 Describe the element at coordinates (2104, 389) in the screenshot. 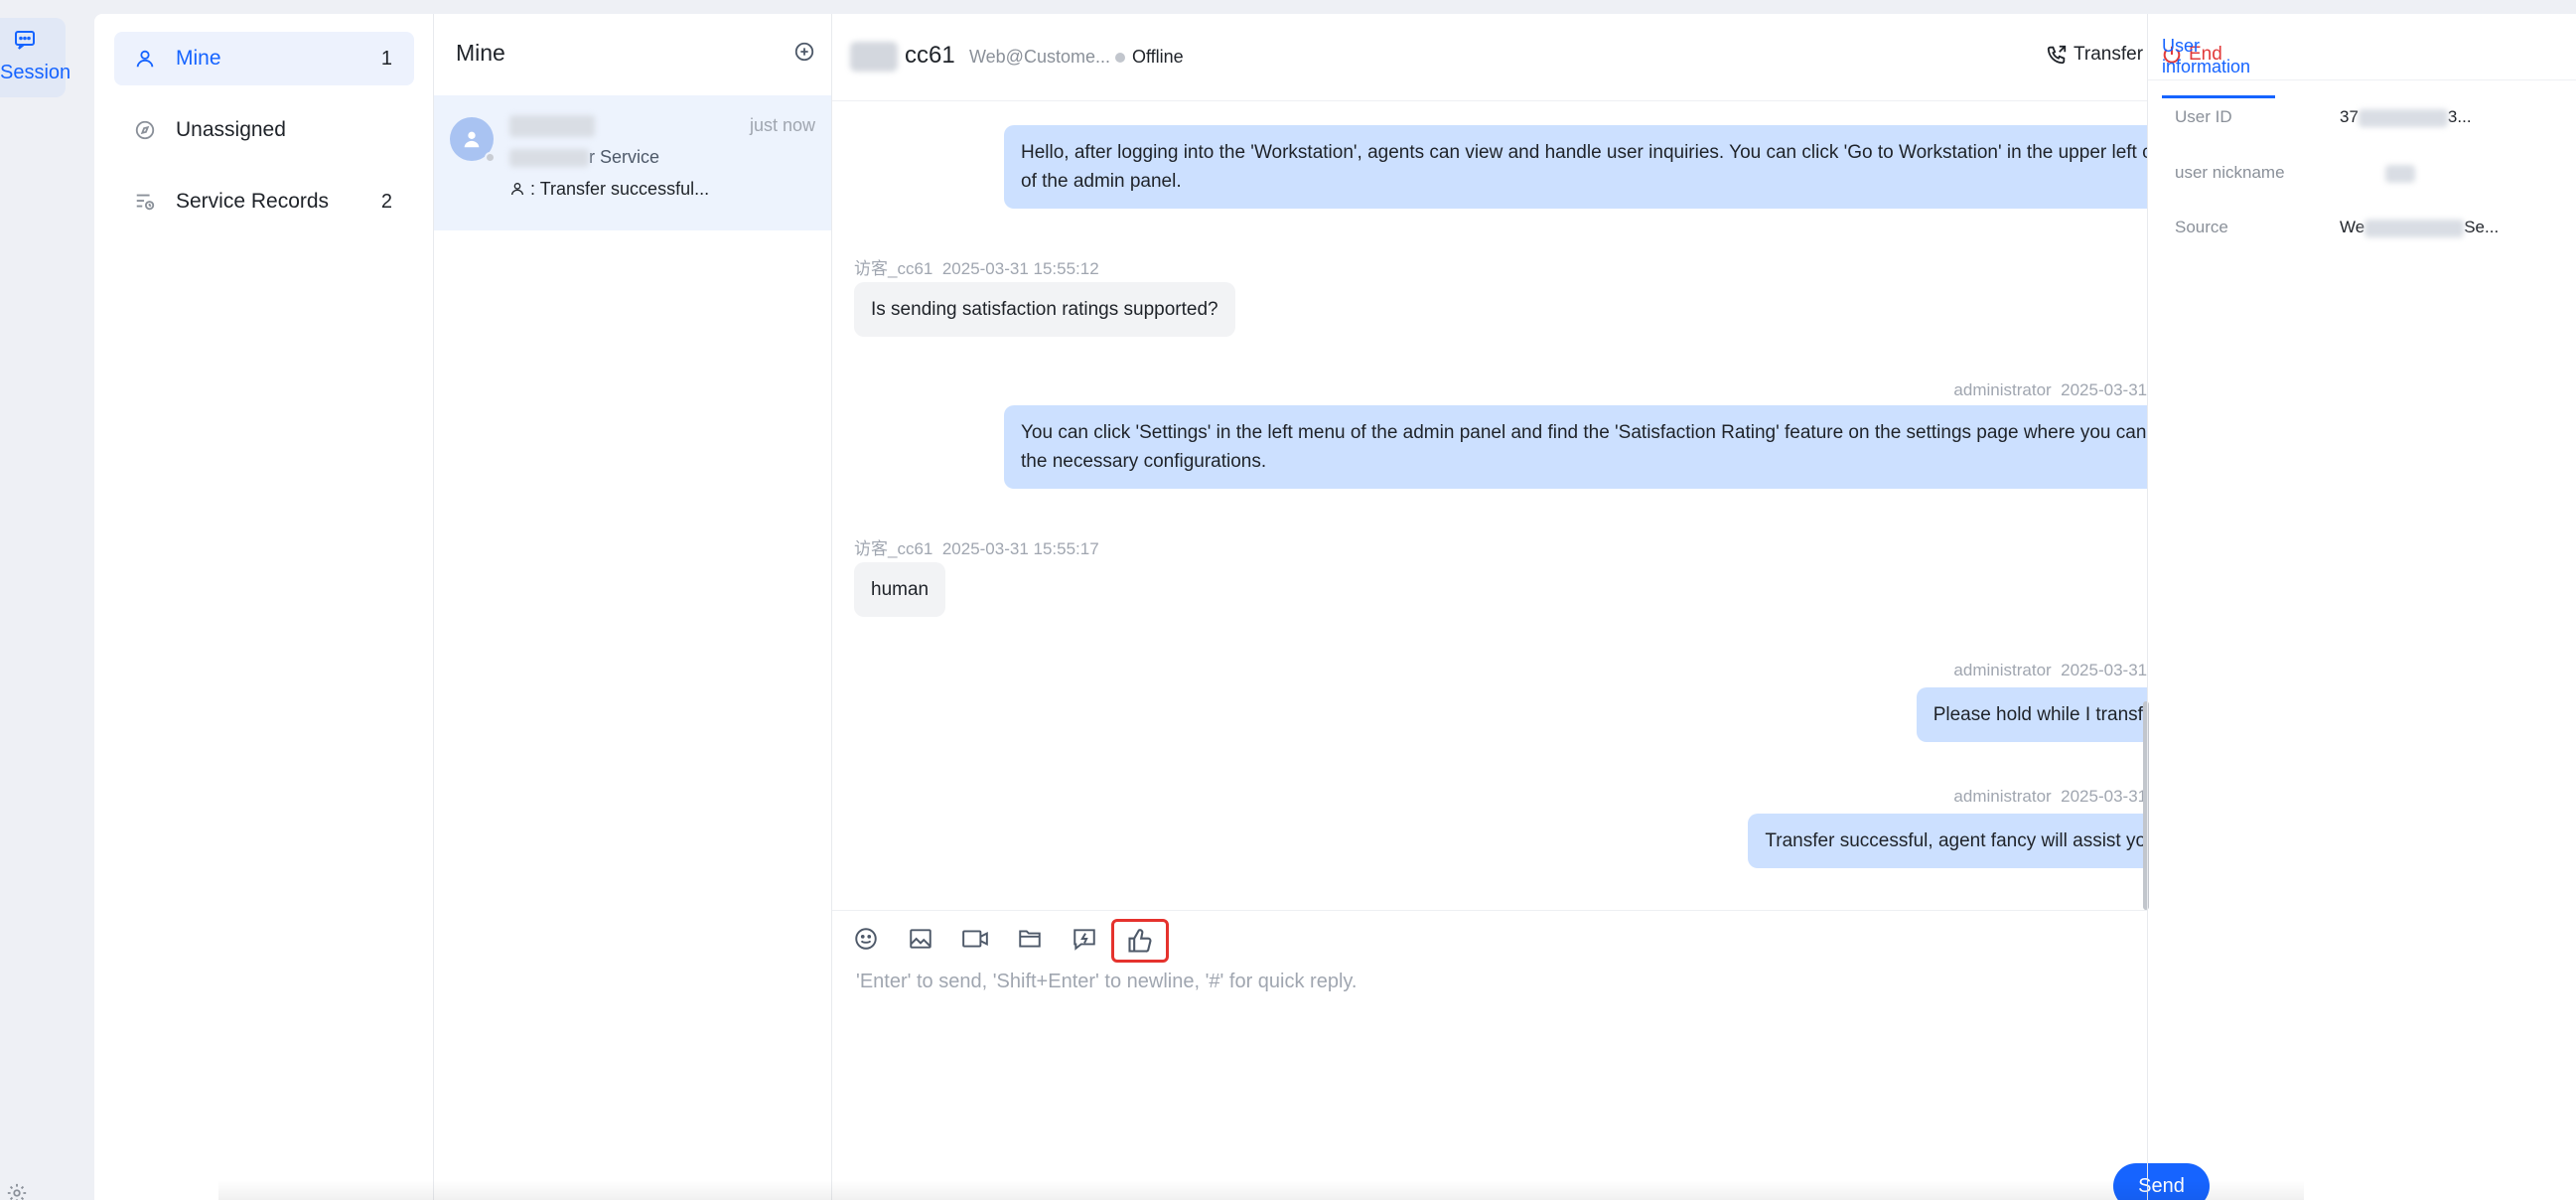

I see `message-time: 2025-03-31 15:55:13` at that location.